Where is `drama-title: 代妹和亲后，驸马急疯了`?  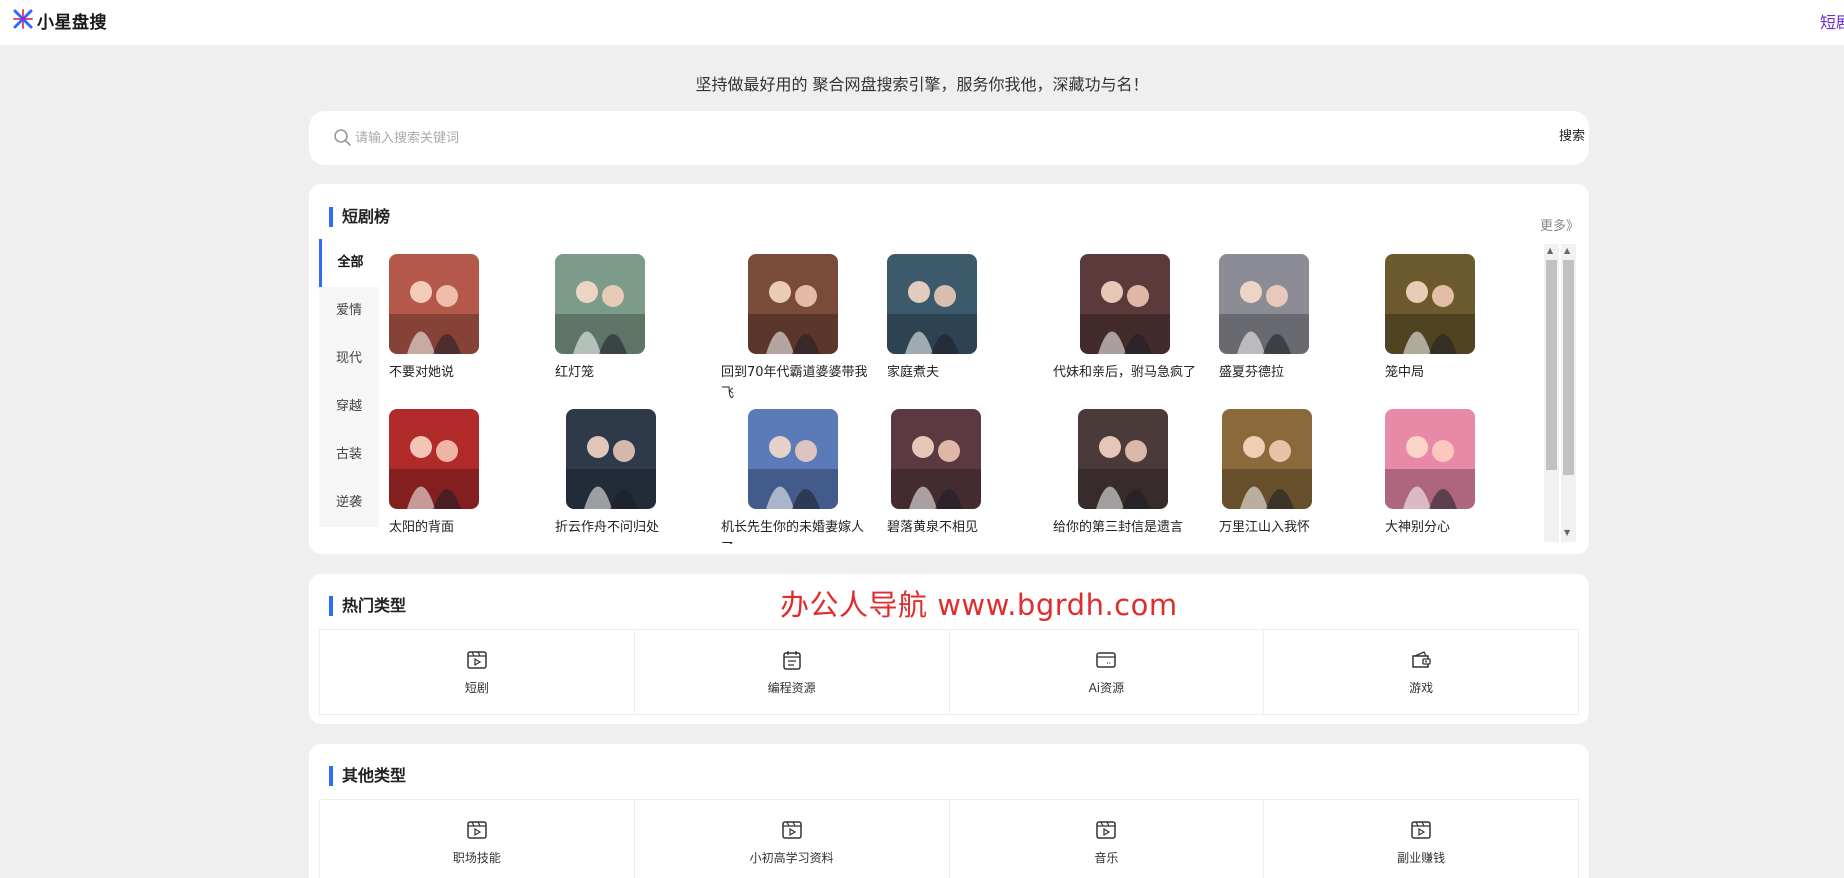
drama-title: 代妹和亲后，驸马急疯了 is located at coordinates (1128, 372).